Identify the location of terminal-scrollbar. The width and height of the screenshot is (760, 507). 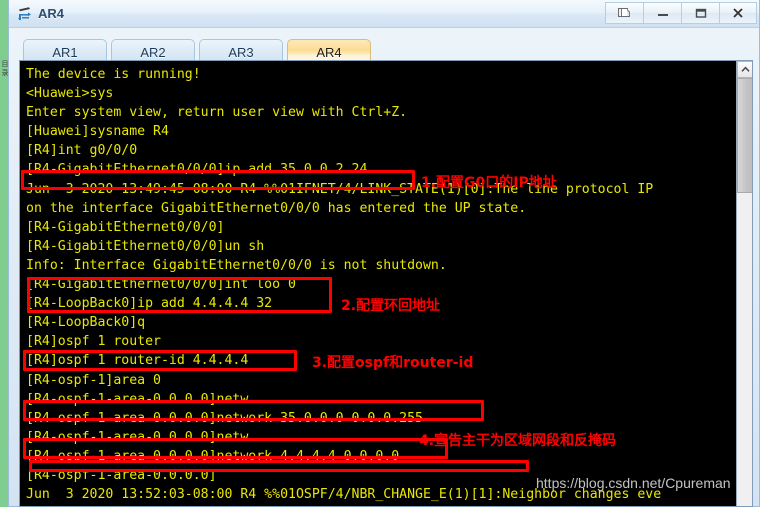
(744, 283).